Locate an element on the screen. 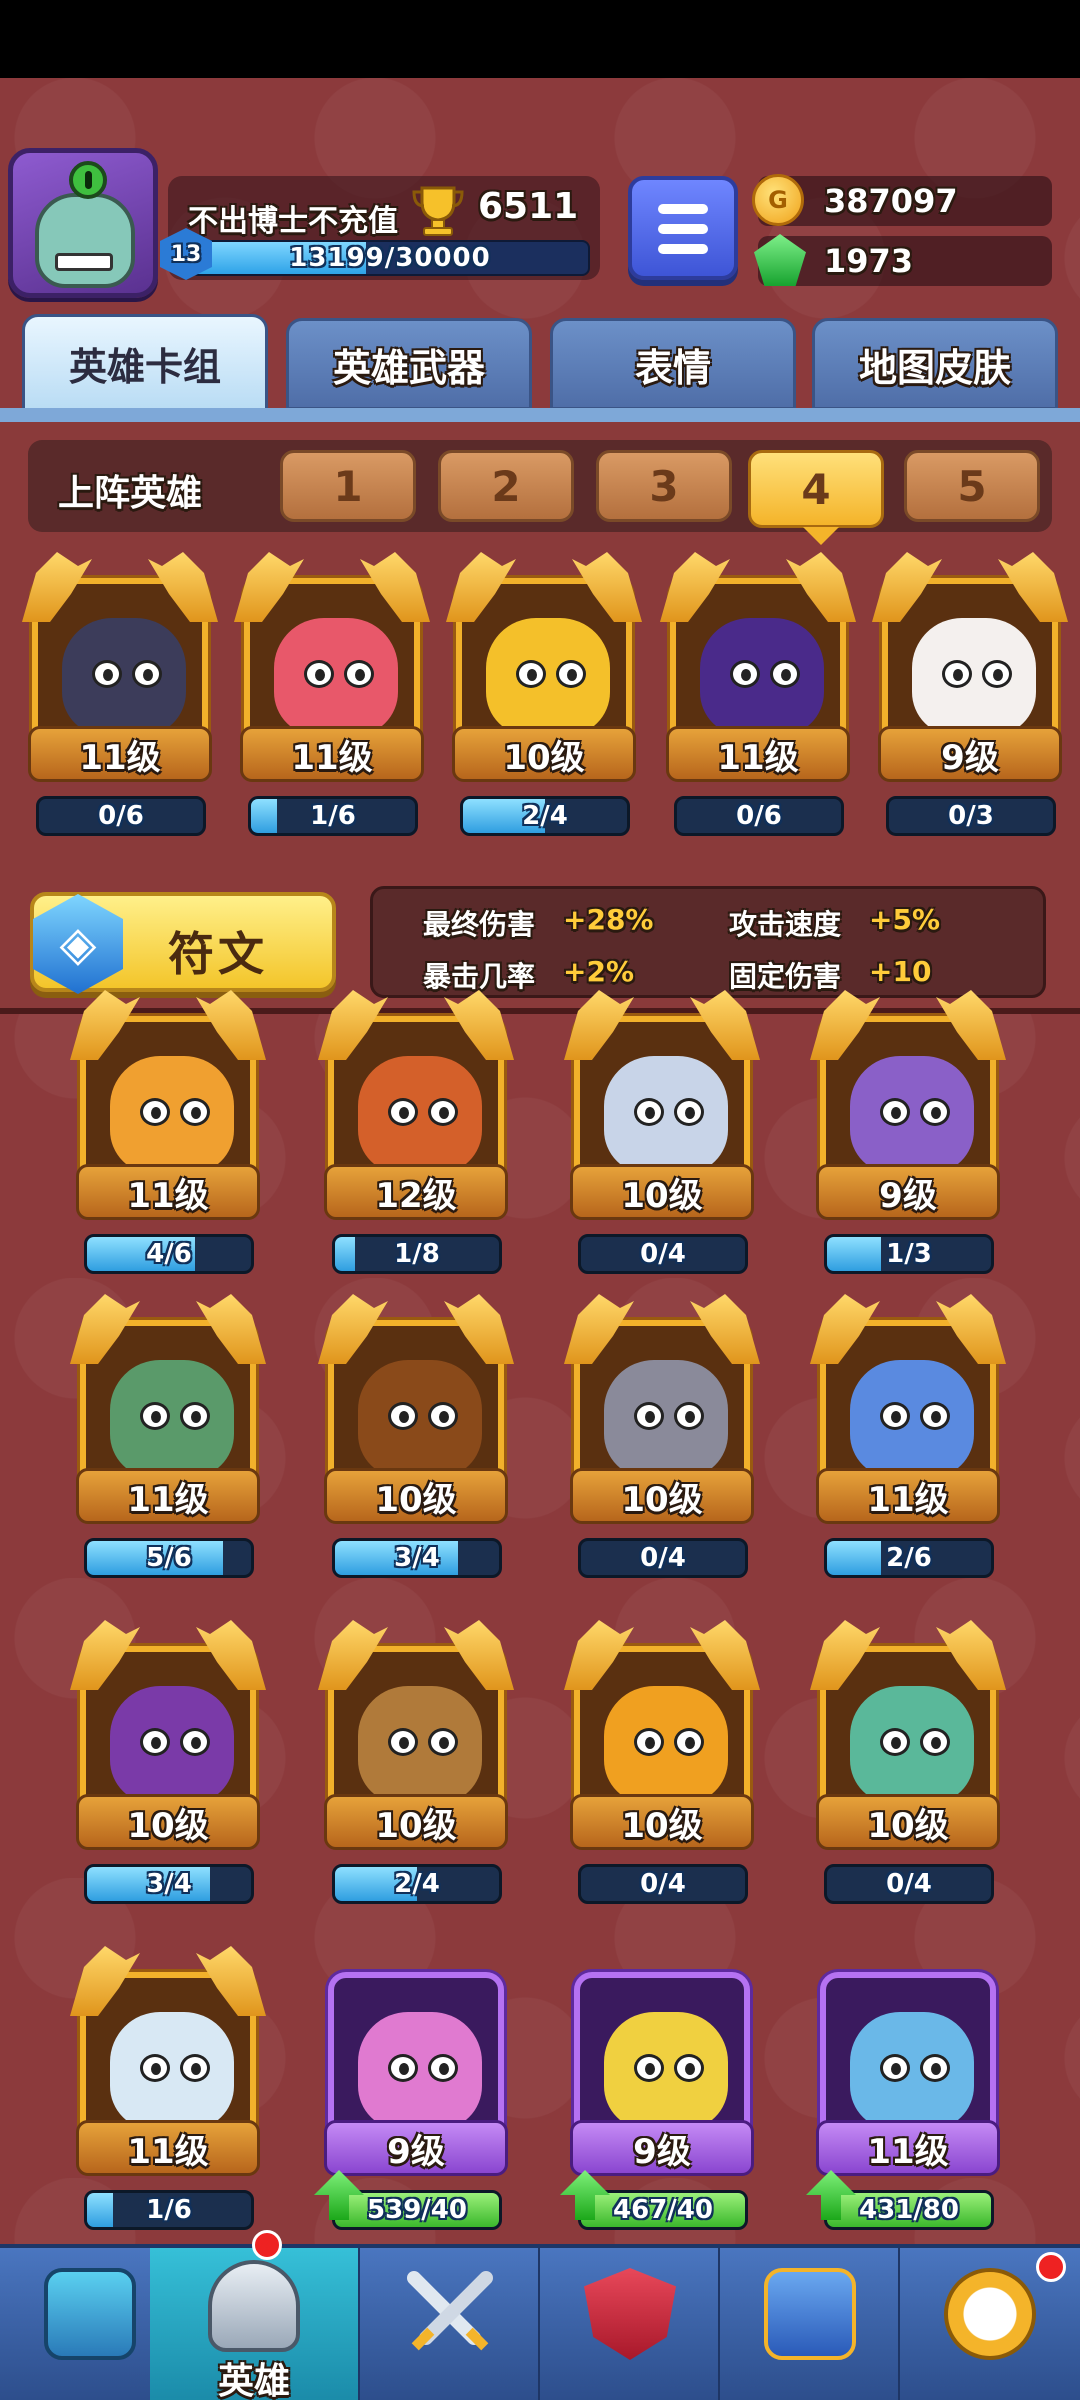 The width and height of the screenshot is (1080, 2400). nav-events is located at coordinates (990, 2324).